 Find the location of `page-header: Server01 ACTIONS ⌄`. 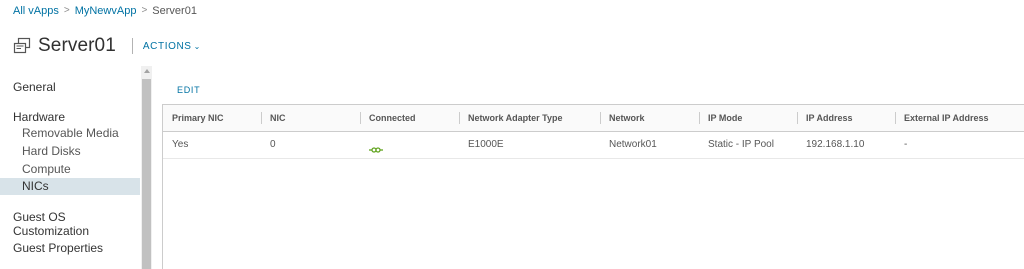

page-header: Server01 ACTIONS ⌄ is located at coordinates (107, 46).